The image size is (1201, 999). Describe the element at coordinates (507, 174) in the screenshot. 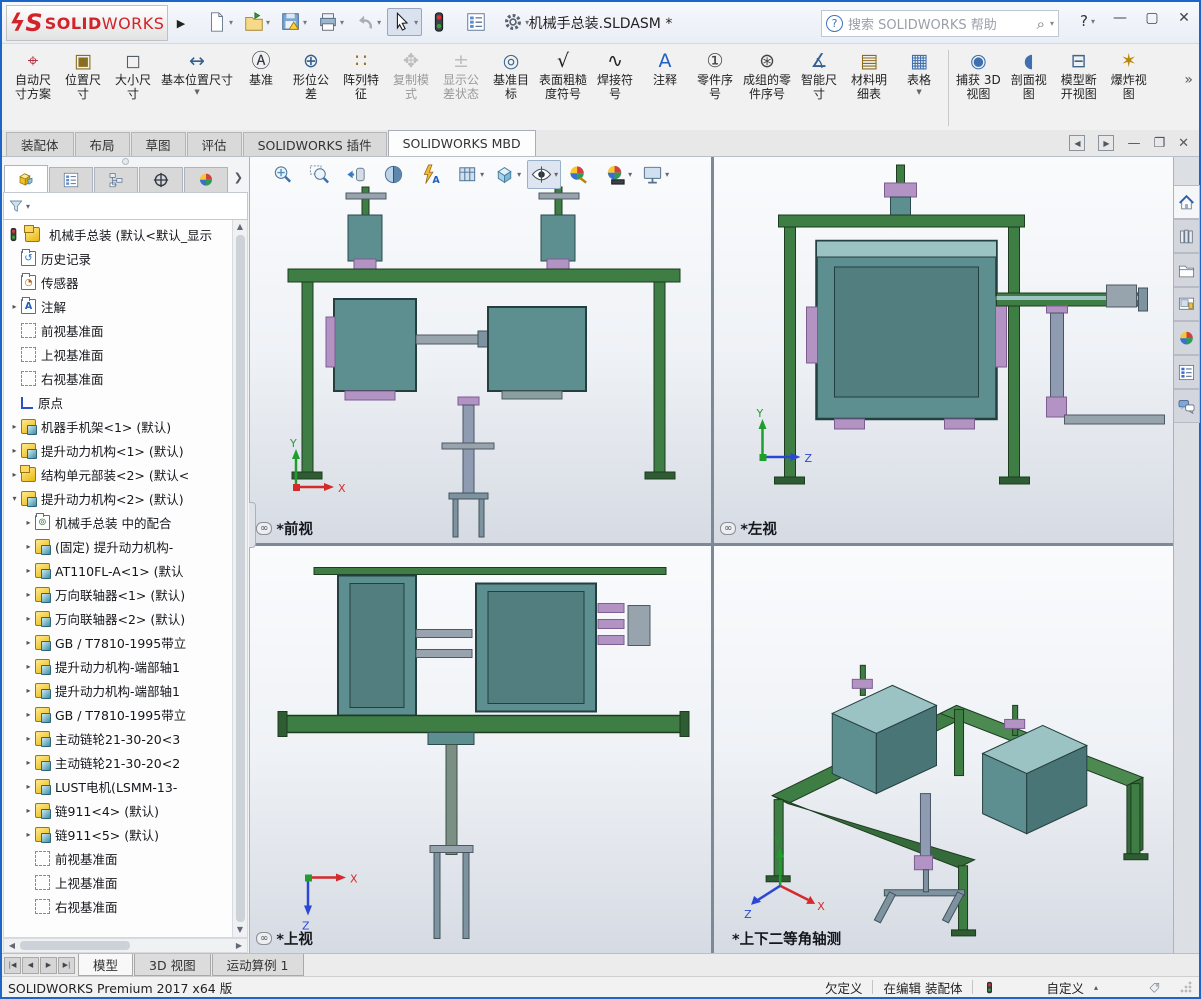

I see `view-orientation-button: ▾` at that location.